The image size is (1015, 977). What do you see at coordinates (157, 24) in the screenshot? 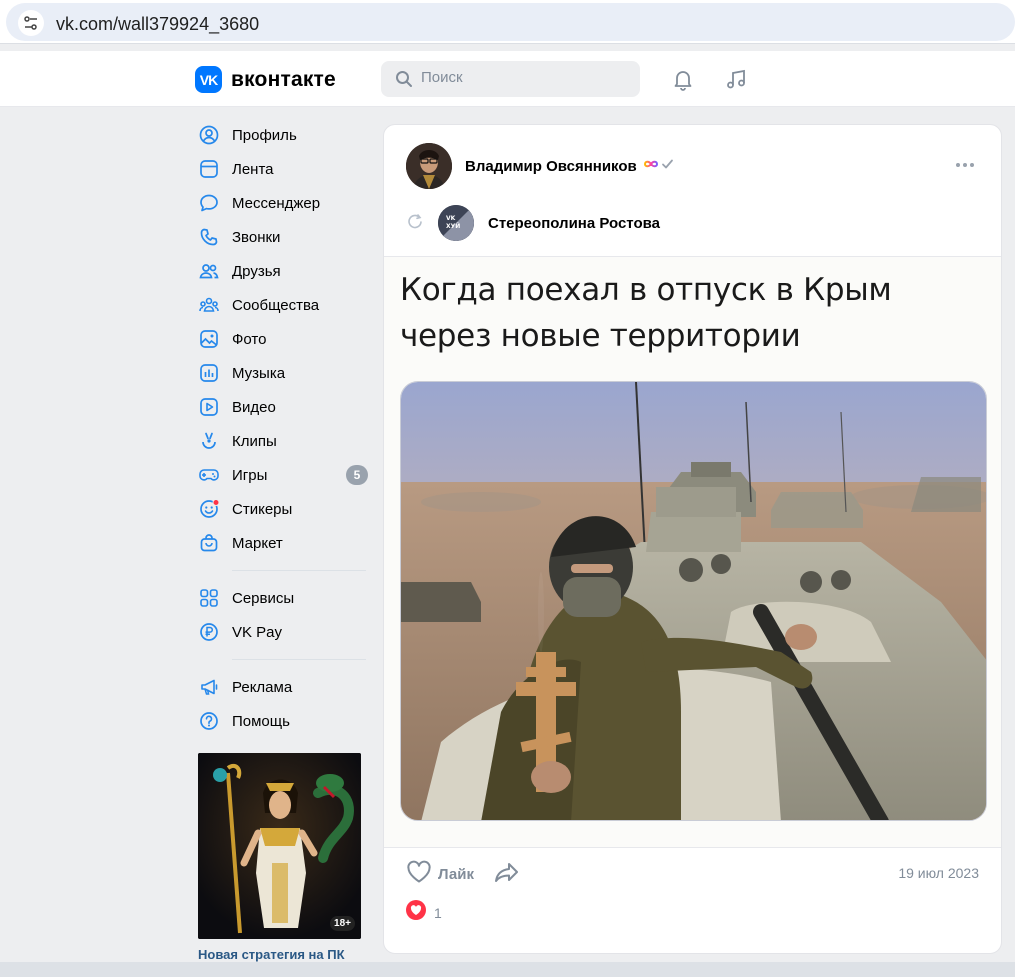
I see `url-text: vk.com/wall379924_3680` at bounding box center [157, 24].